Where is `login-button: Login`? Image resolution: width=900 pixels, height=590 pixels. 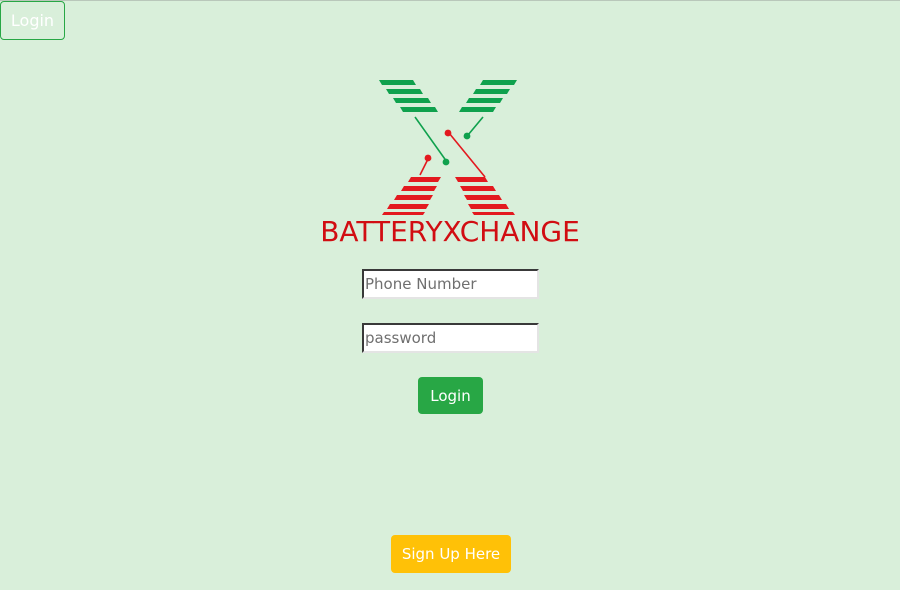 login-button: Login is located at coordinates (450, 395).